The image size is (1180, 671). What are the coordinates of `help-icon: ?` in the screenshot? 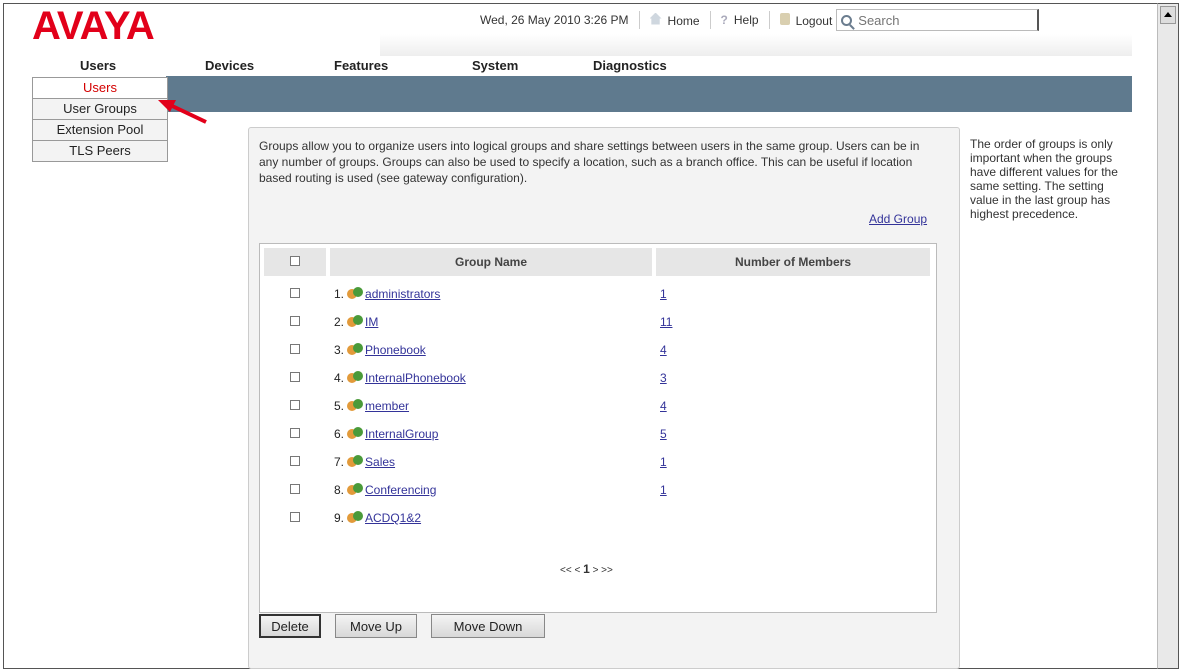 It's located at (724, 20).